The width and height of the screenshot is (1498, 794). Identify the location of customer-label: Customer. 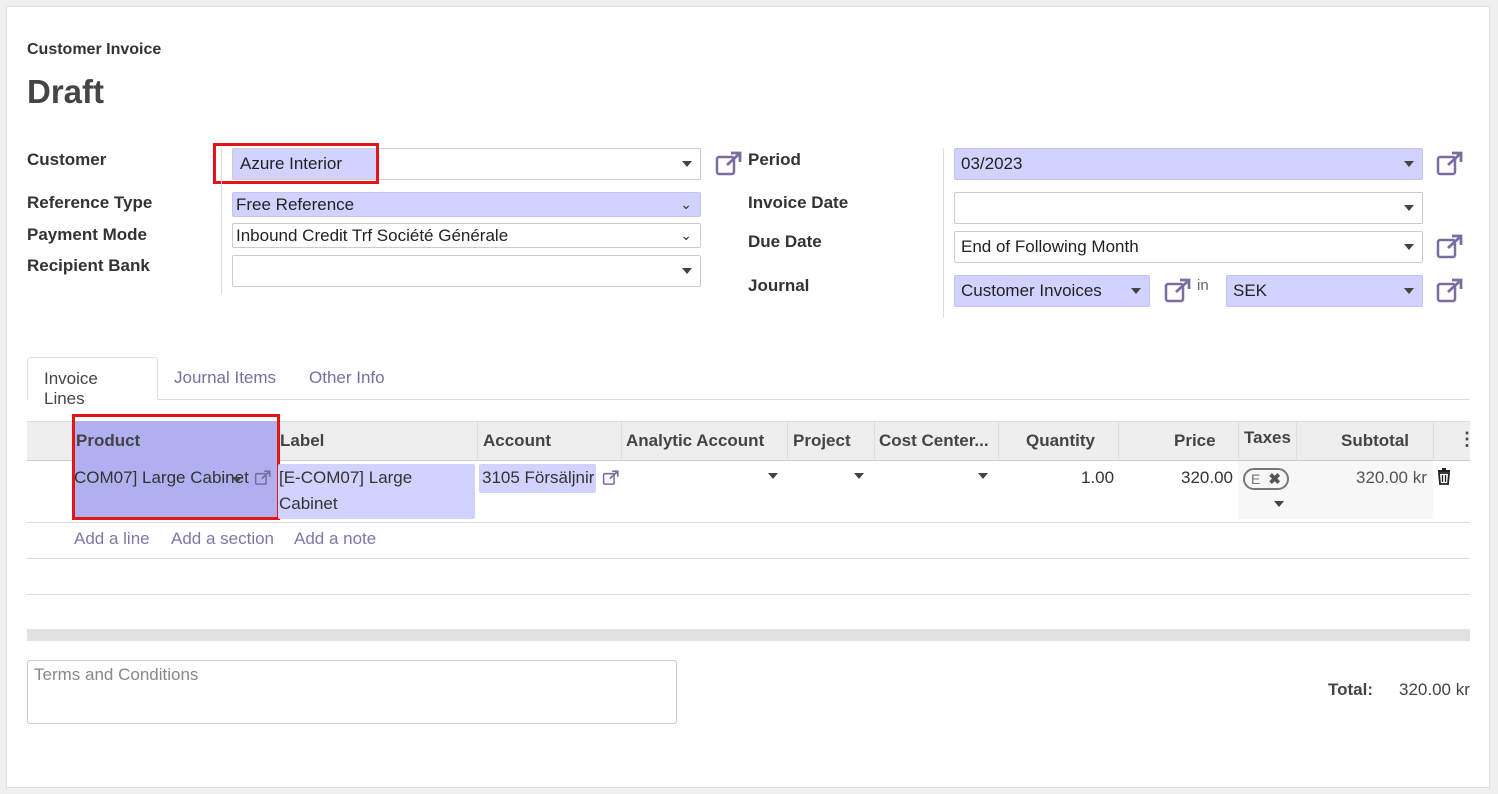
(67, 159).